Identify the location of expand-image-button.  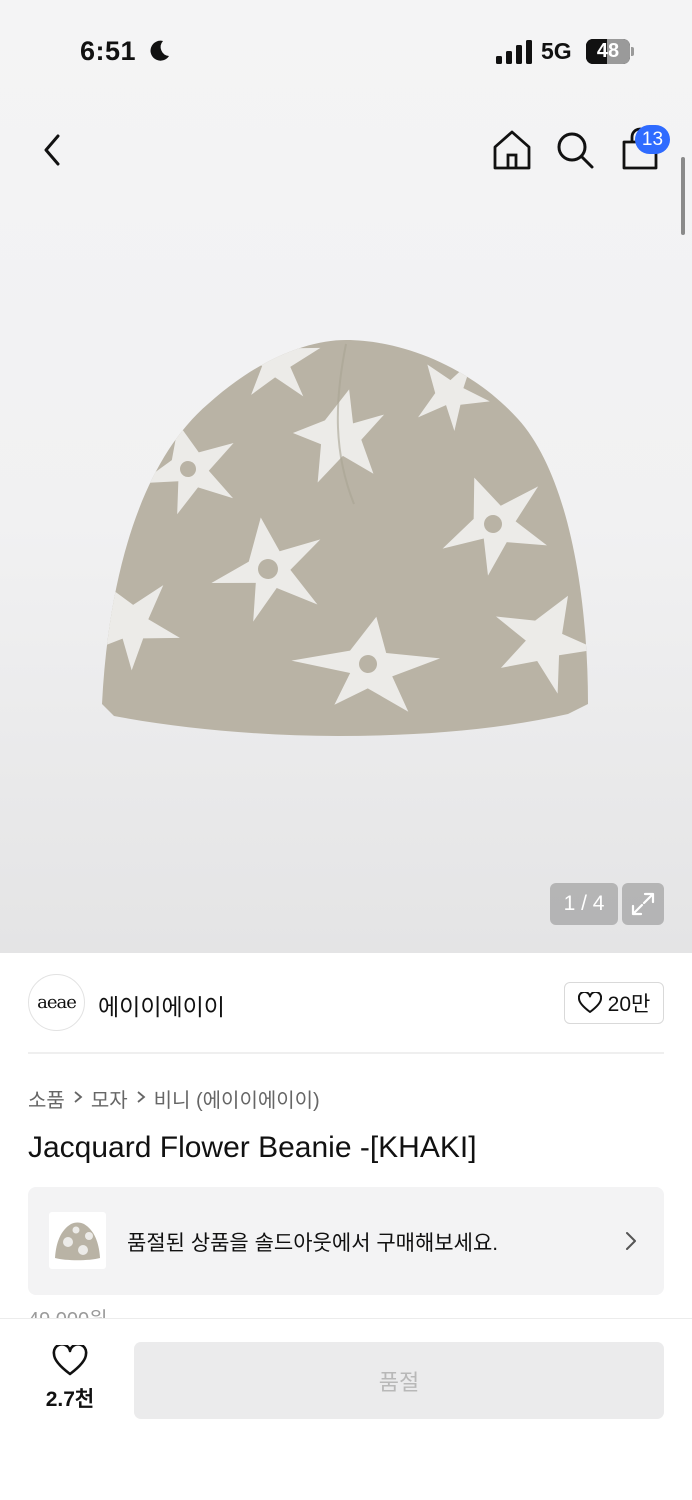
(643, 904).